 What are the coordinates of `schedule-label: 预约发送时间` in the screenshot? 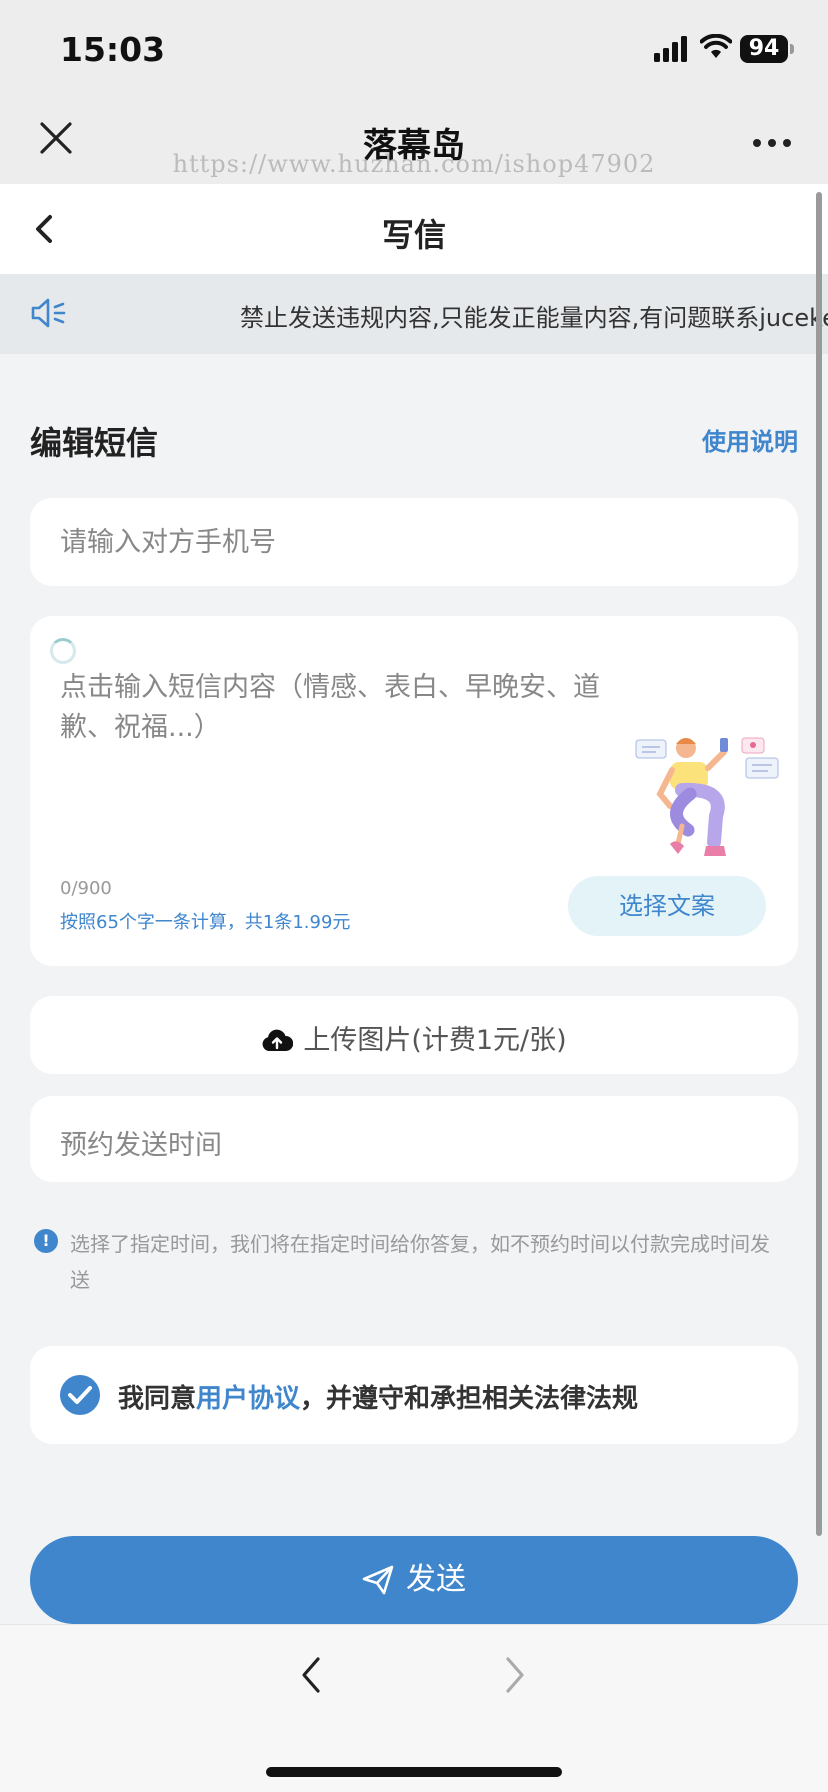 It's located at (141, 1145).